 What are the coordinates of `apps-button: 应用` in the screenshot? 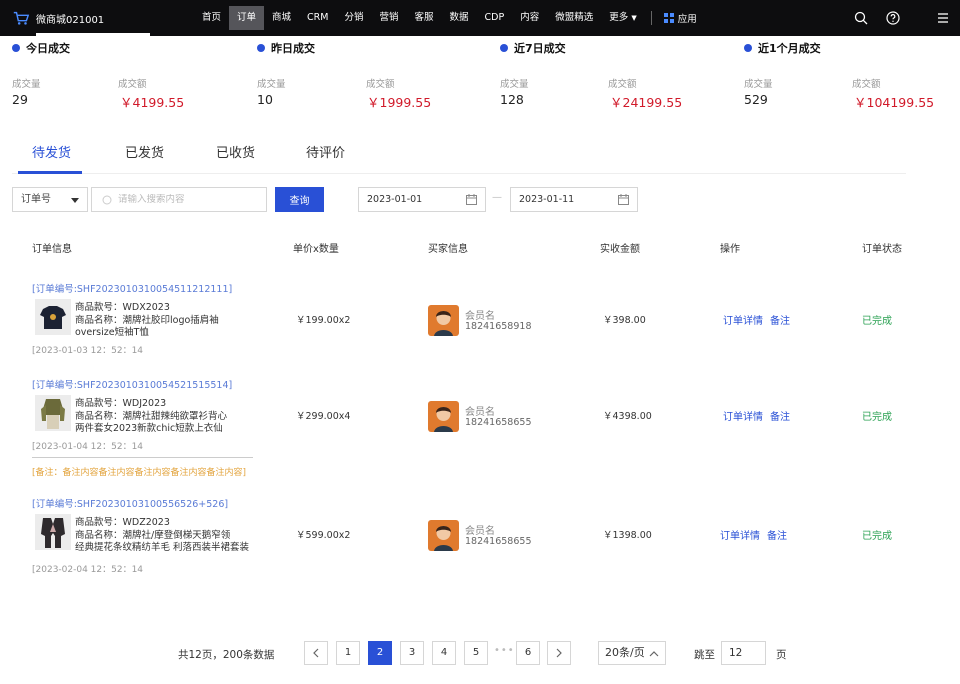 It's located at (680, 18).